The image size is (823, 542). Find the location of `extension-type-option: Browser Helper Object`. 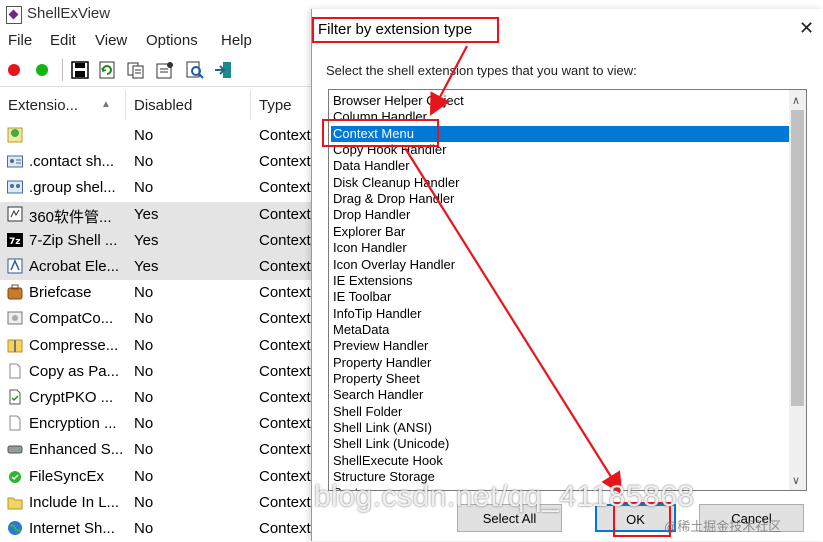

extension-type-option: Browser Helper Object is located at coordinates (561, 101).